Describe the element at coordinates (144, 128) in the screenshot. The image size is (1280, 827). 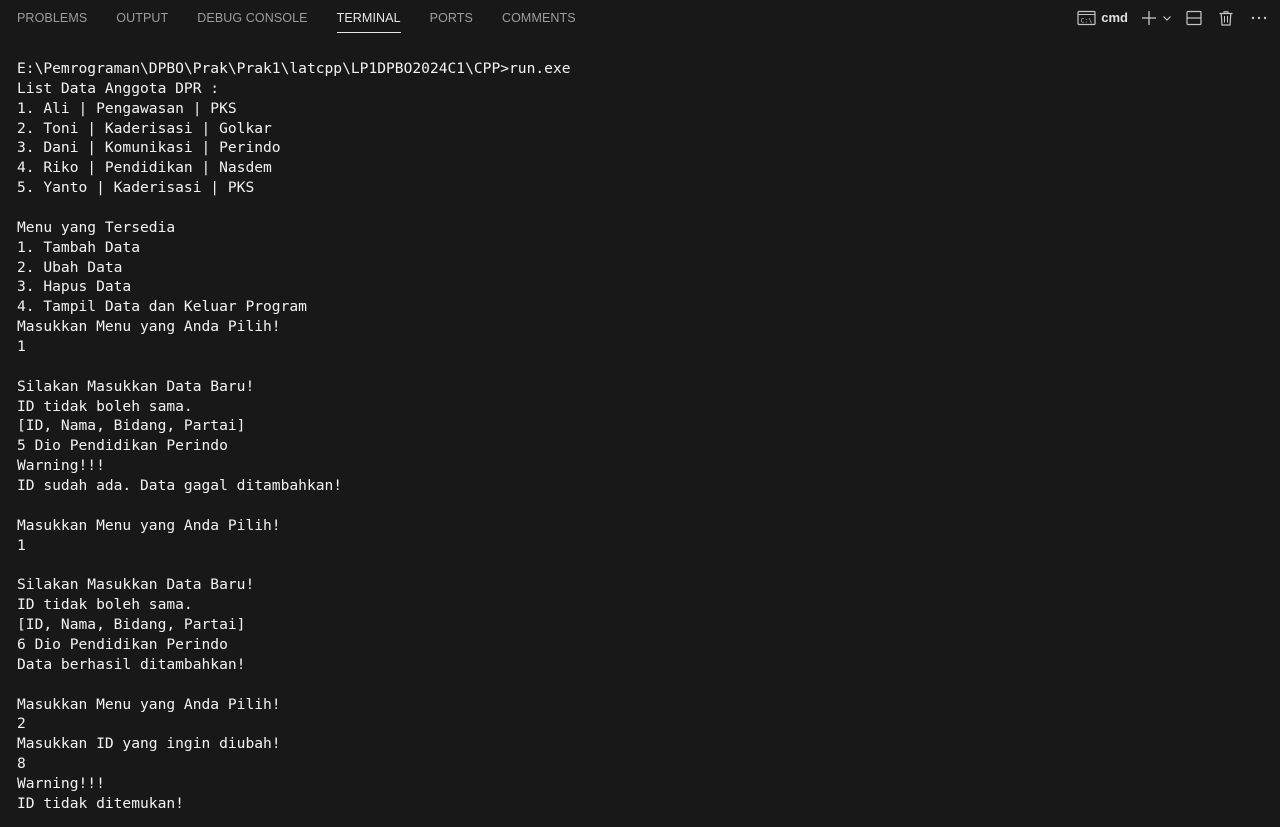
I see `terminal-line: 2. Toni | Kaderisasi | Golkar` at that location.